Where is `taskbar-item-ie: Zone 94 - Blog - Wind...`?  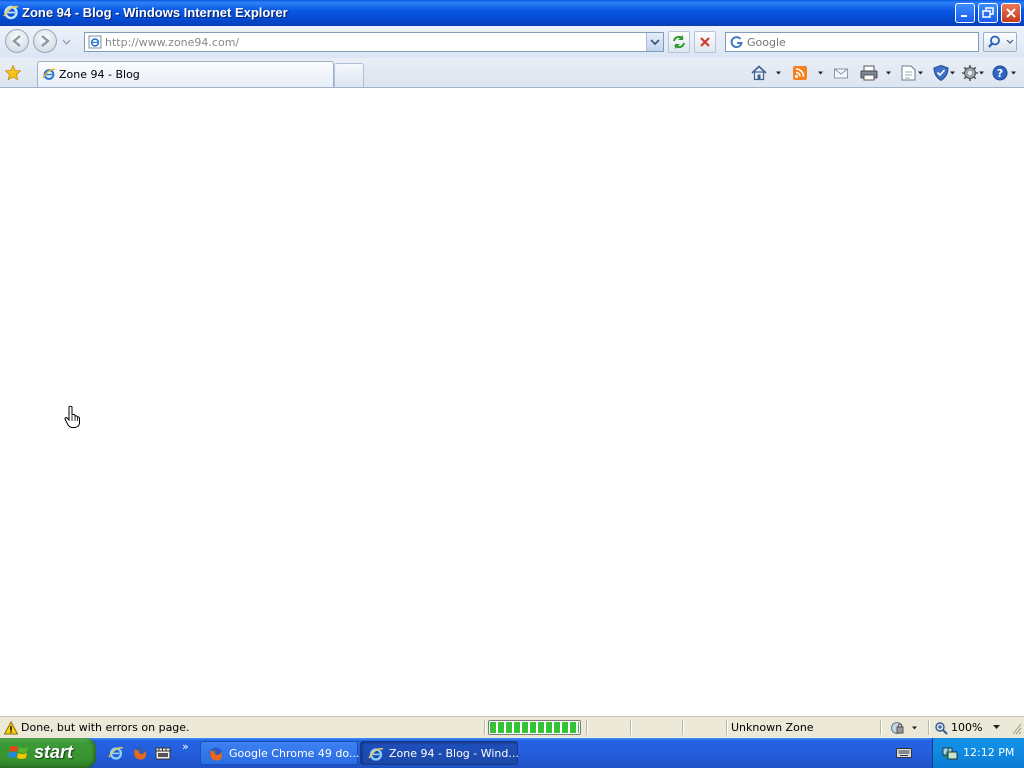 taskbar-item-ie: Zone 94 - Blog - Wind... is located at coordinates (439, 753).